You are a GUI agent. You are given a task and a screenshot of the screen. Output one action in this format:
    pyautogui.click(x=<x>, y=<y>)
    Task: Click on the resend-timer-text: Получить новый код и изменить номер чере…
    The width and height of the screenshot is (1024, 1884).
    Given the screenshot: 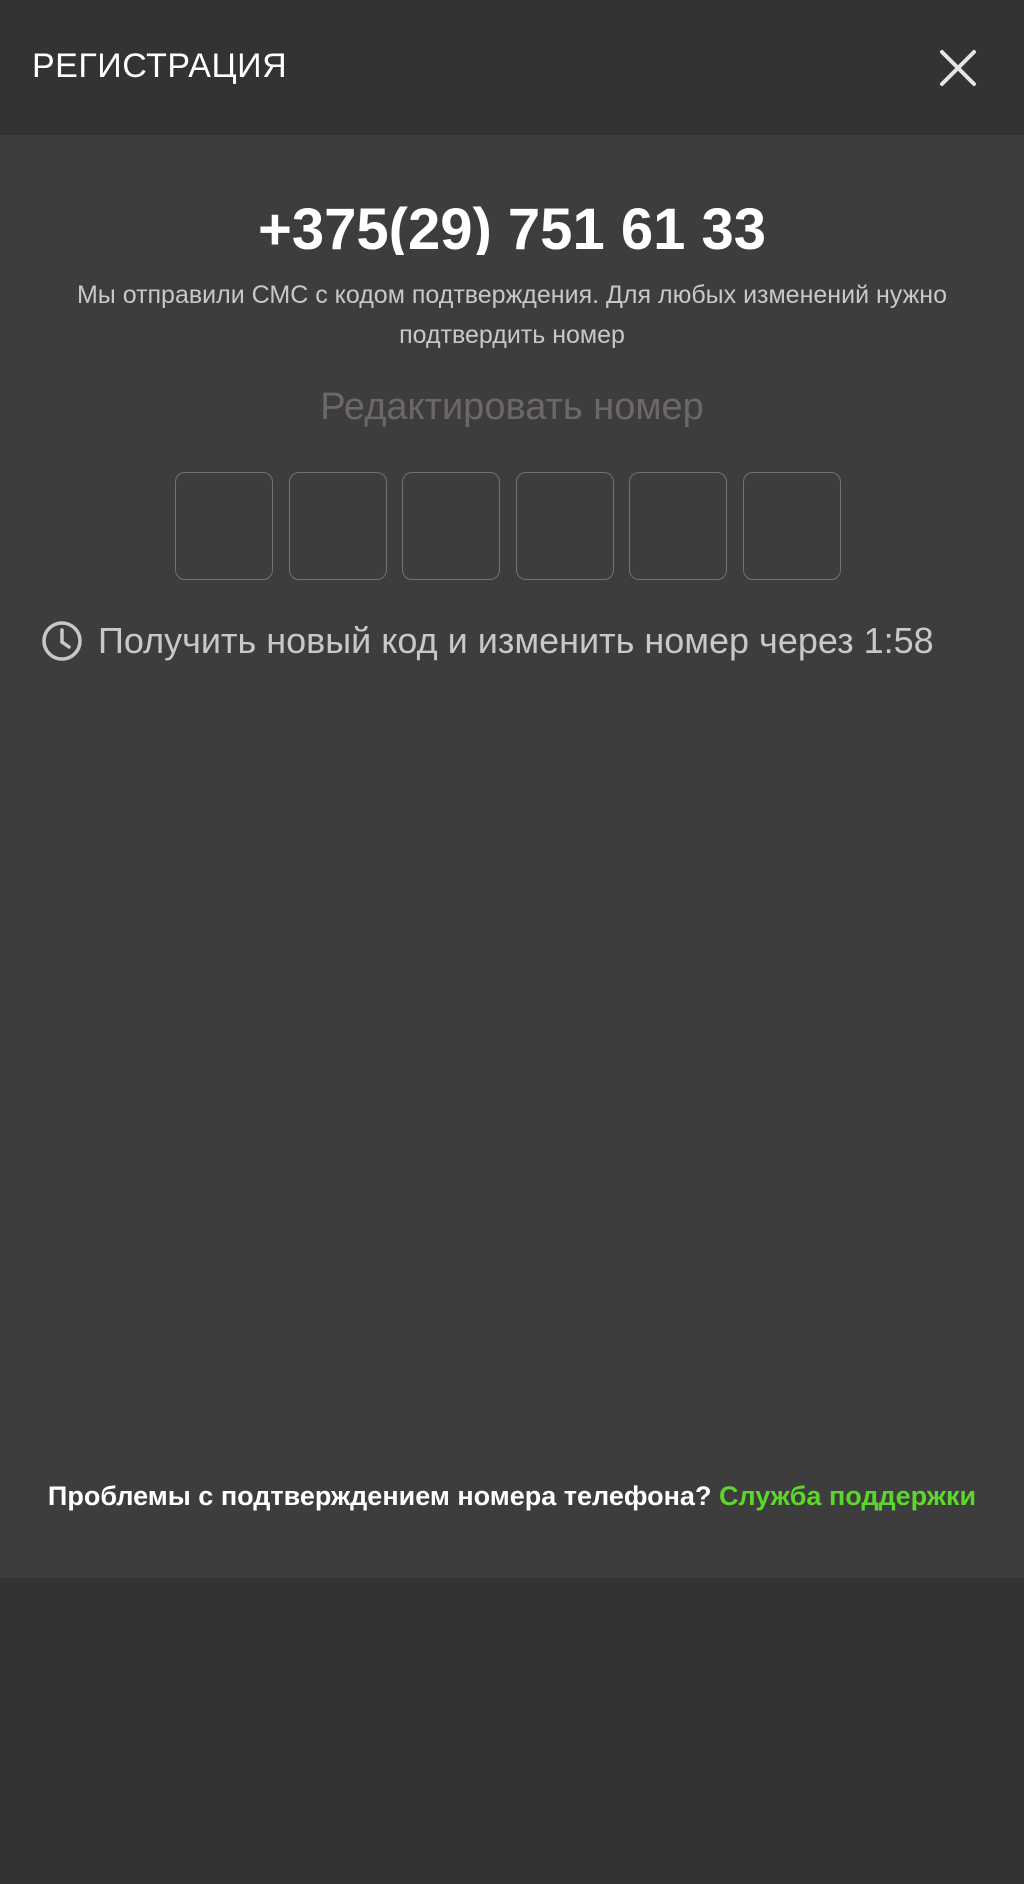 What is the action you would take?
    pyautogui.click(x=516, y=640)
    